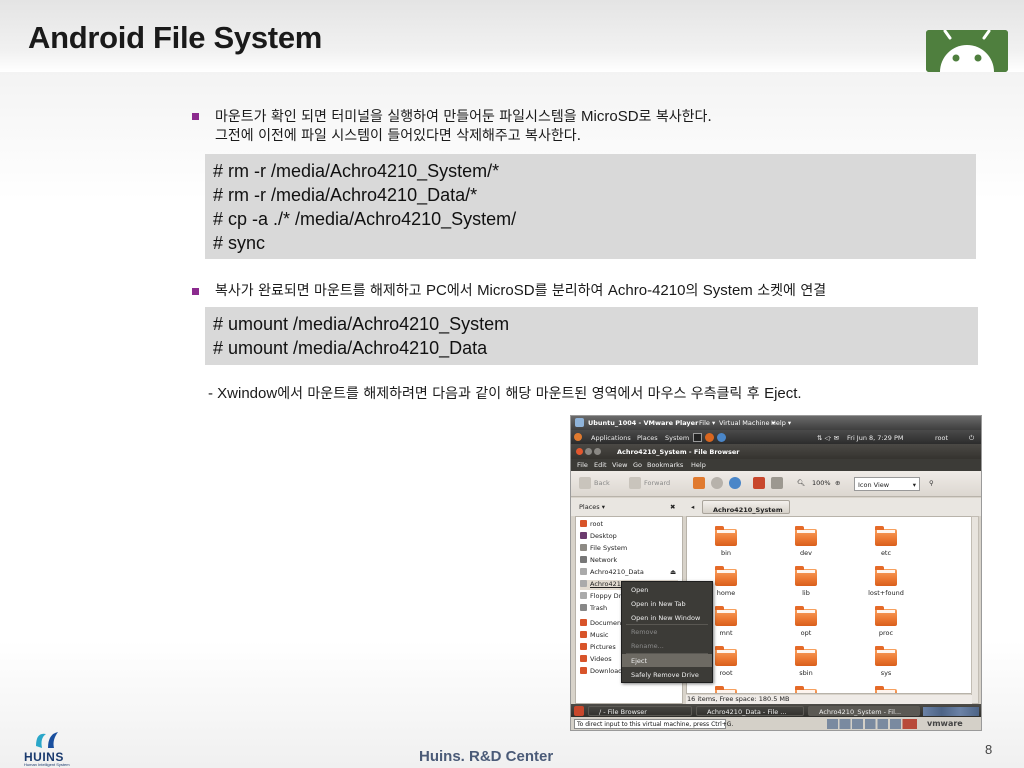 The height and width of the screenshot is (768, 1024). I want to click on path-button: Achro4210_System, so click(746, 507).